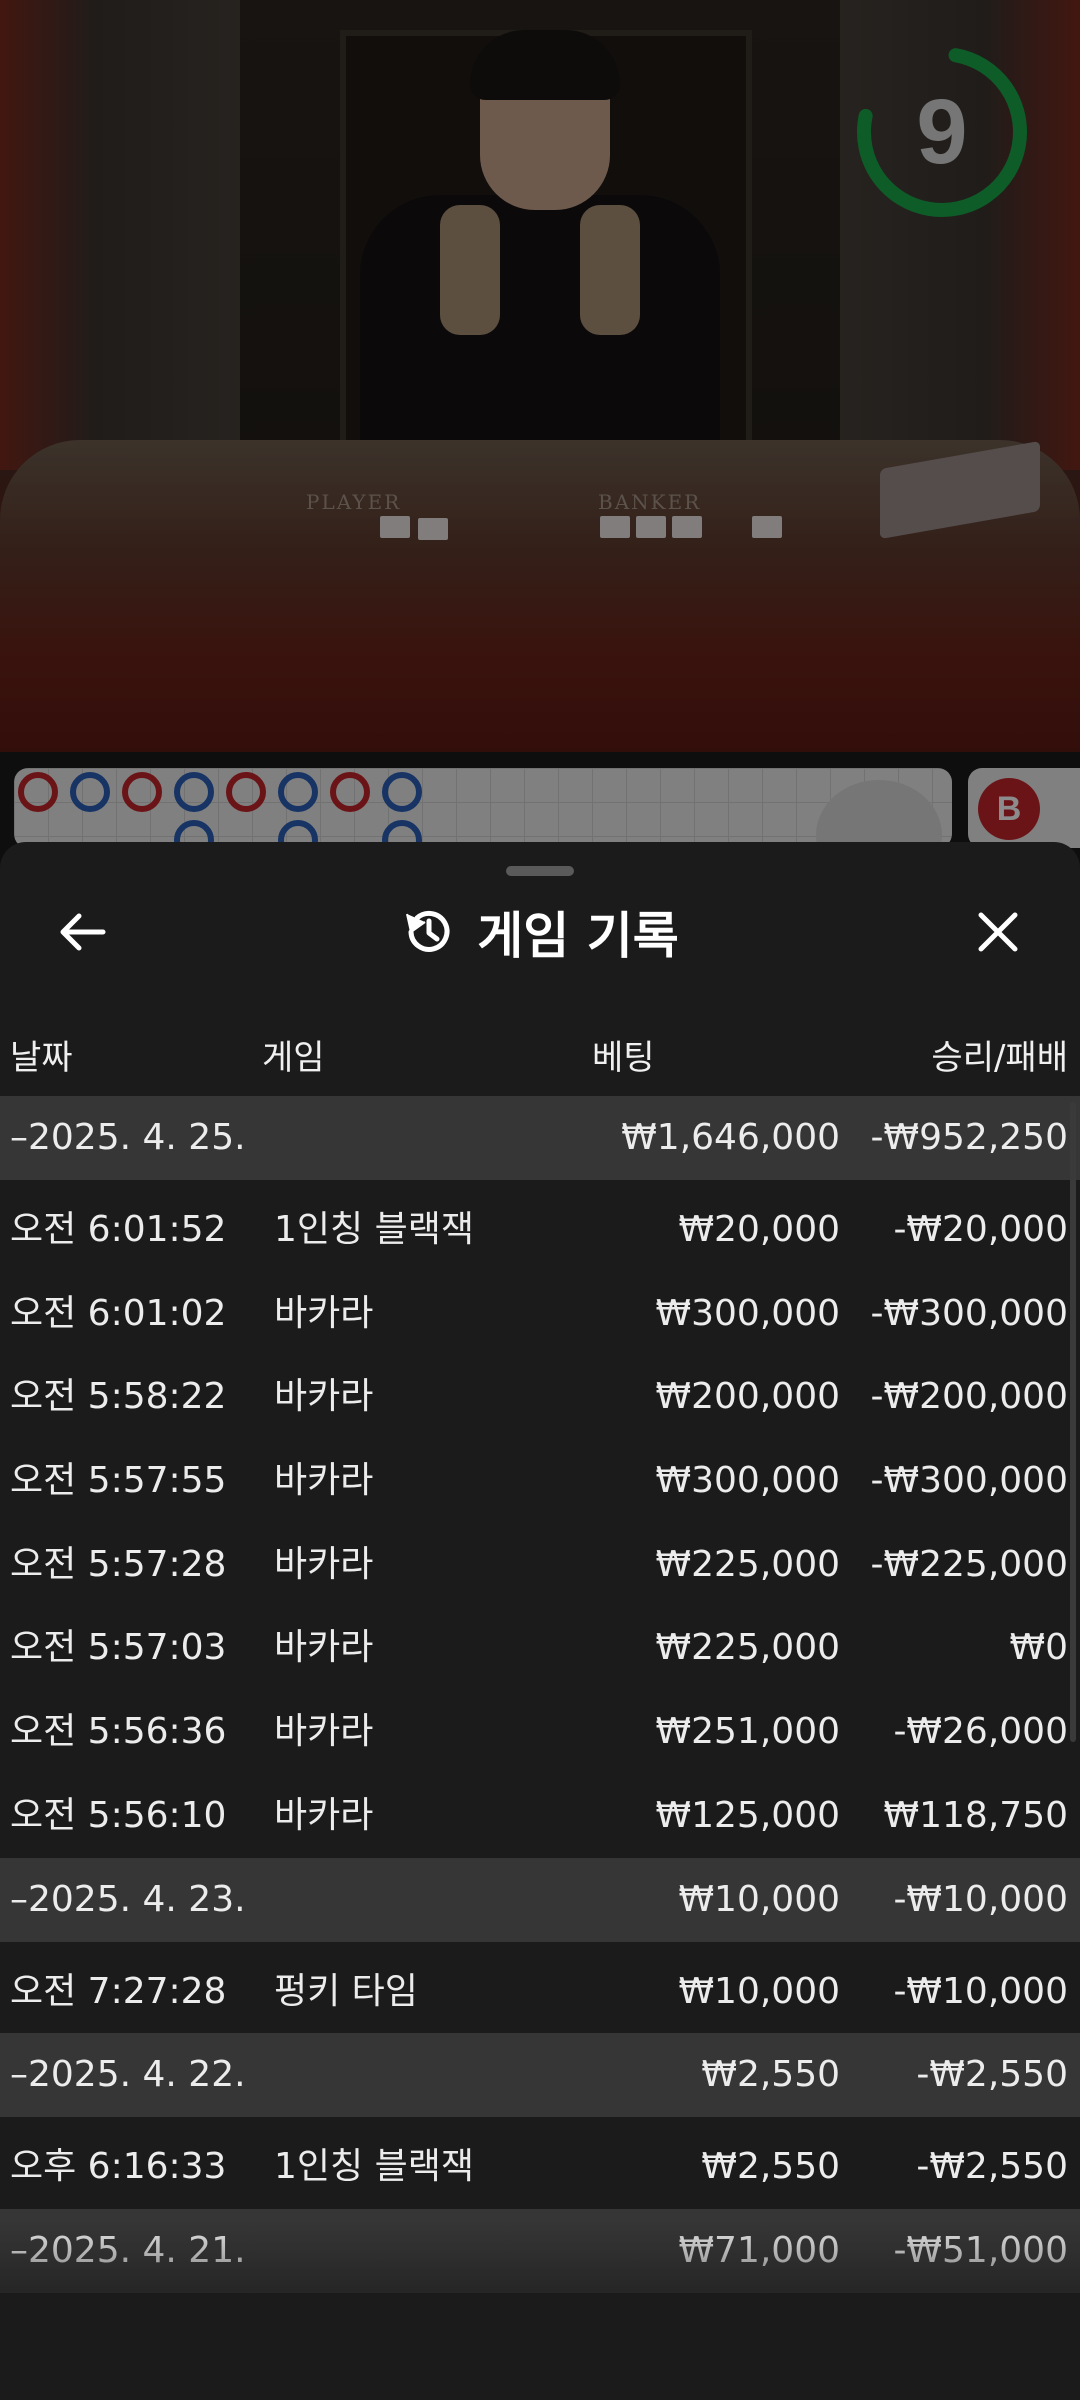 Image resolution: width=1080 pixels, height=2400 pixels. I want to click on row-win-loss: ₩0, so click(1039, 1648).